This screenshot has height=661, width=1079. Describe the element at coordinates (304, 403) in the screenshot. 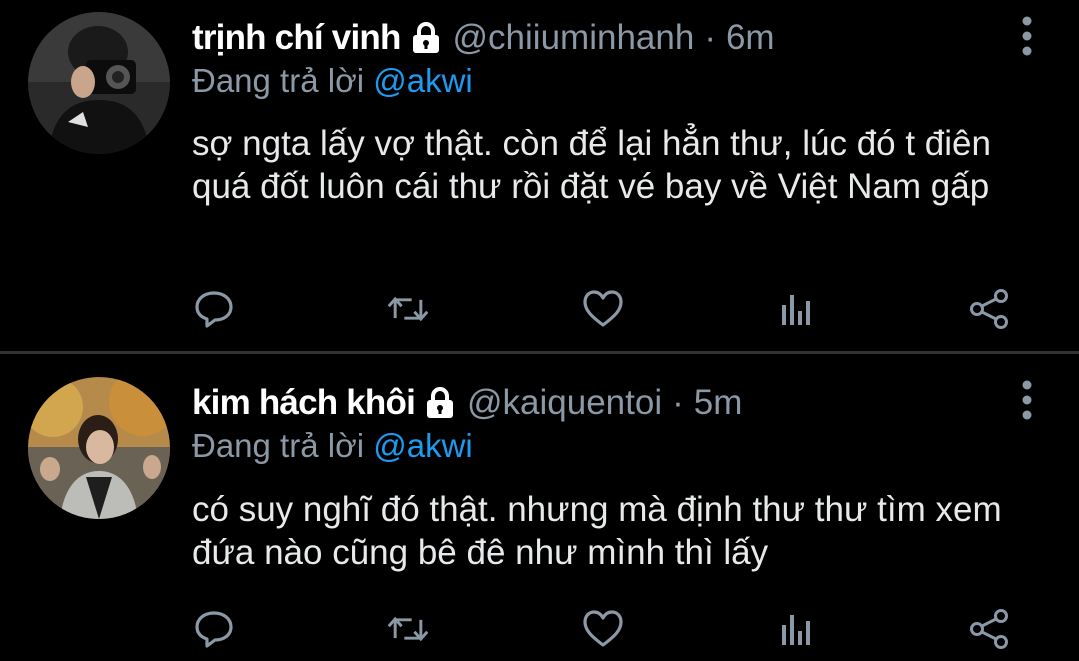

I see `display-name: kim hách khôi` at that location.